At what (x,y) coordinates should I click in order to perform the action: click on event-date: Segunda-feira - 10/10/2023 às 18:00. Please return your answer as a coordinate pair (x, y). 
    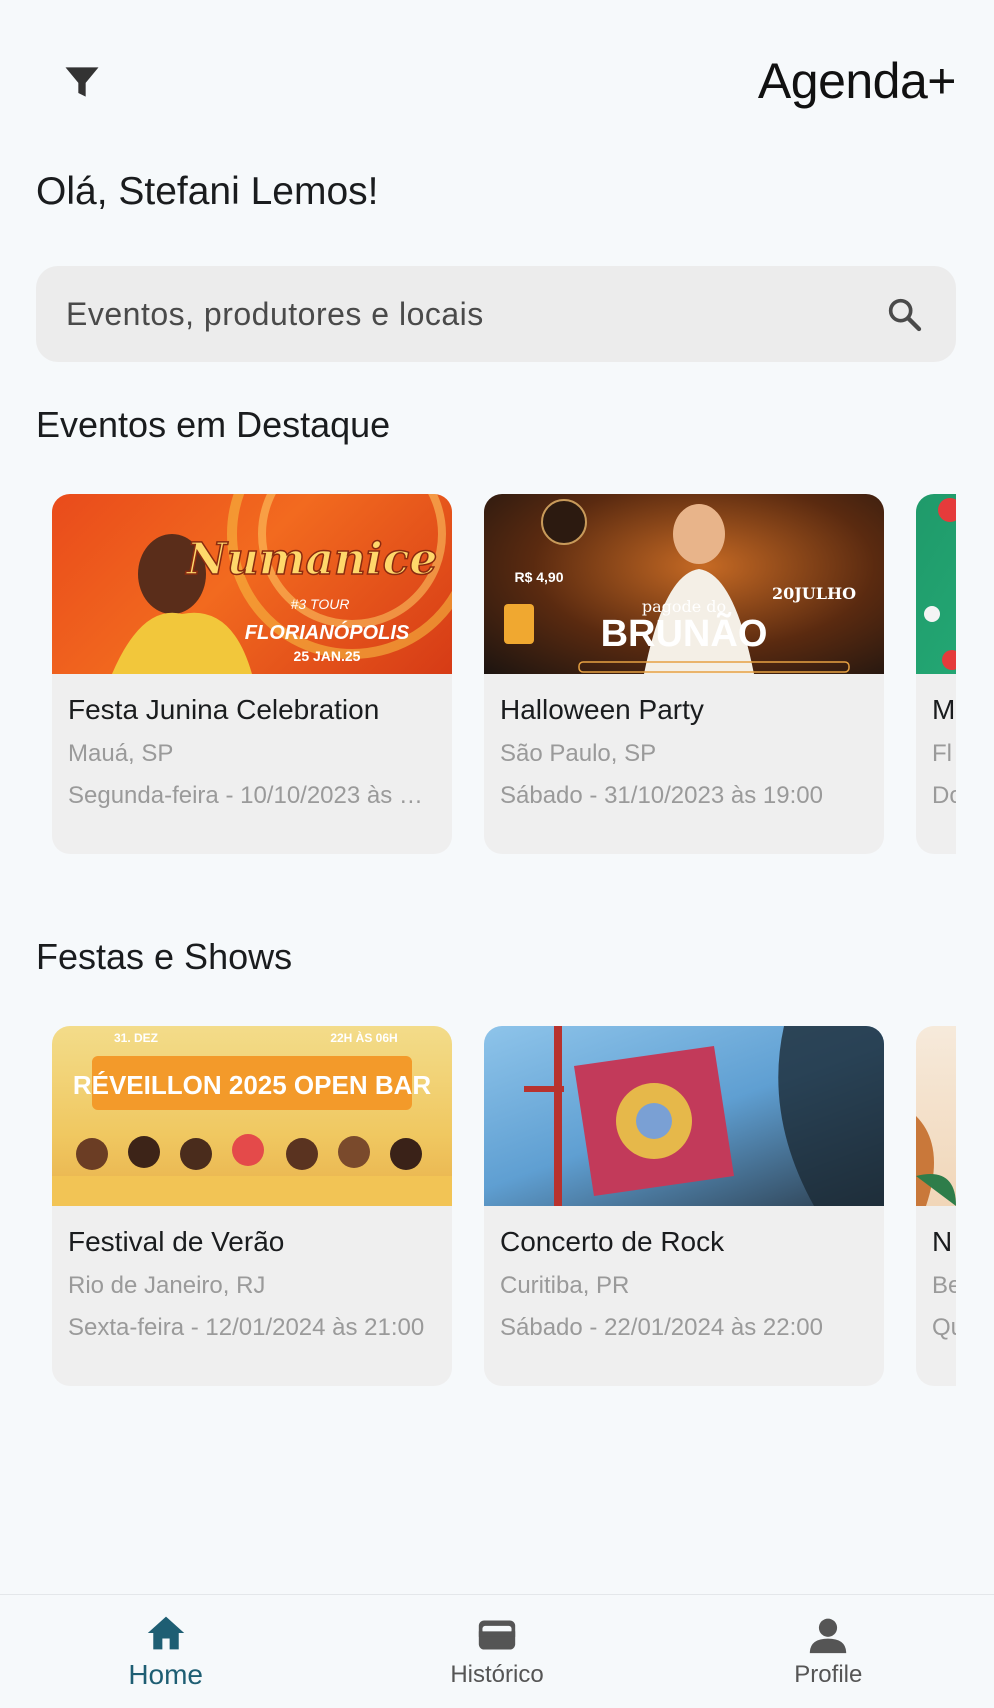
    Looking at the image, I should click on (252, 795).